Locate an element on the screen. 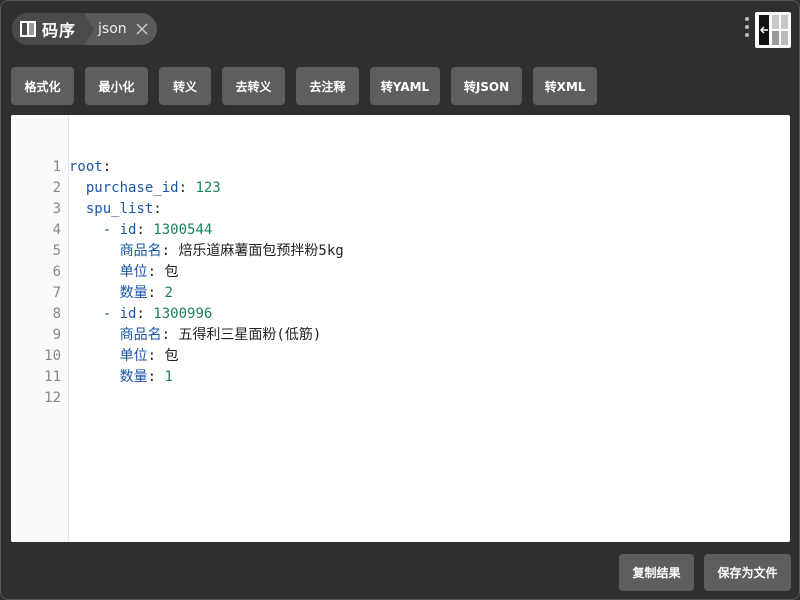 This screenshot has height=600, width=800. code-text: purchase_id: 123 is located at coordinates (145, 188).